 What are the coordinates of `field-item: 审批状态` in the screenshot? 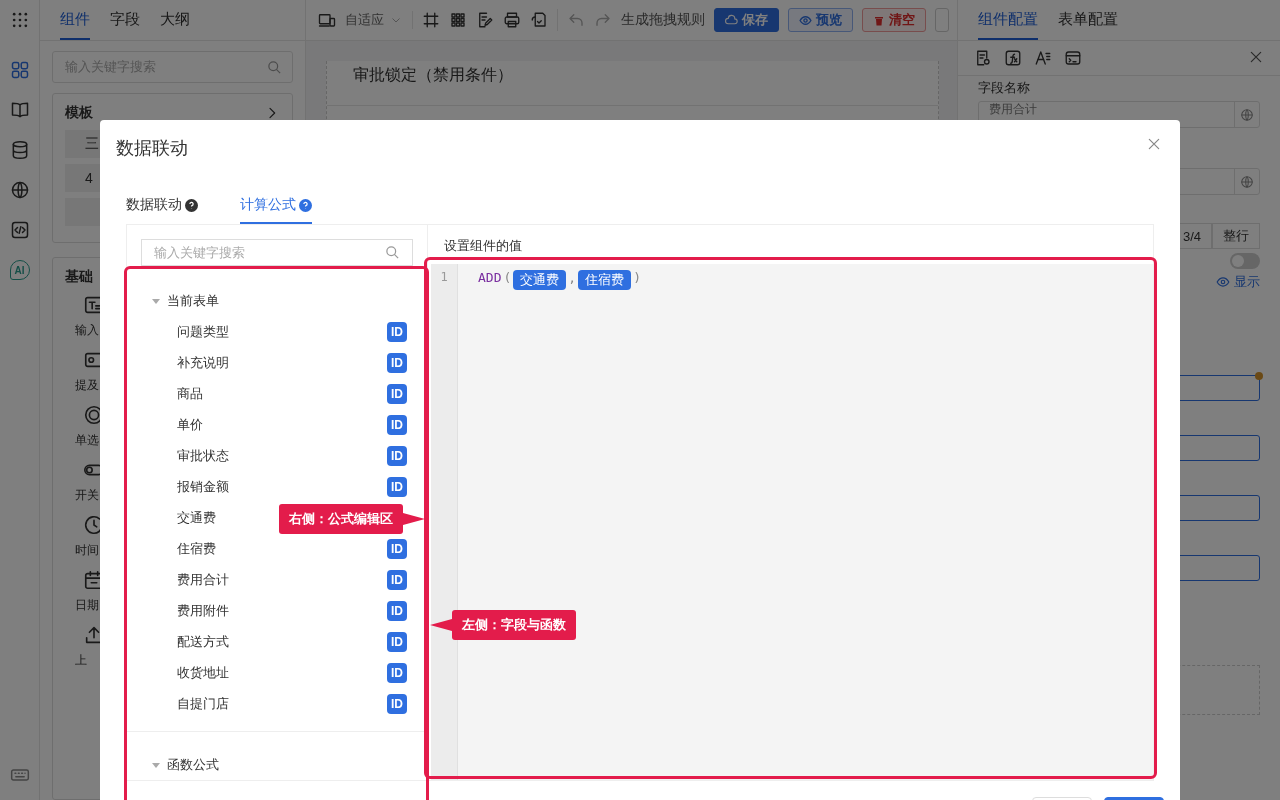 It's located at (203, 455).